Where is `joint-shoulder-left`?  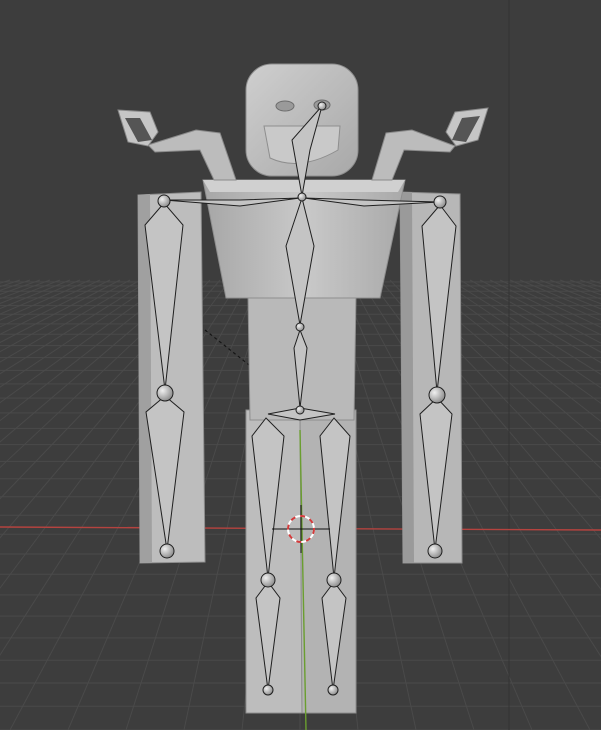
joint-shoulder-left is located at coordinates (164, 201).